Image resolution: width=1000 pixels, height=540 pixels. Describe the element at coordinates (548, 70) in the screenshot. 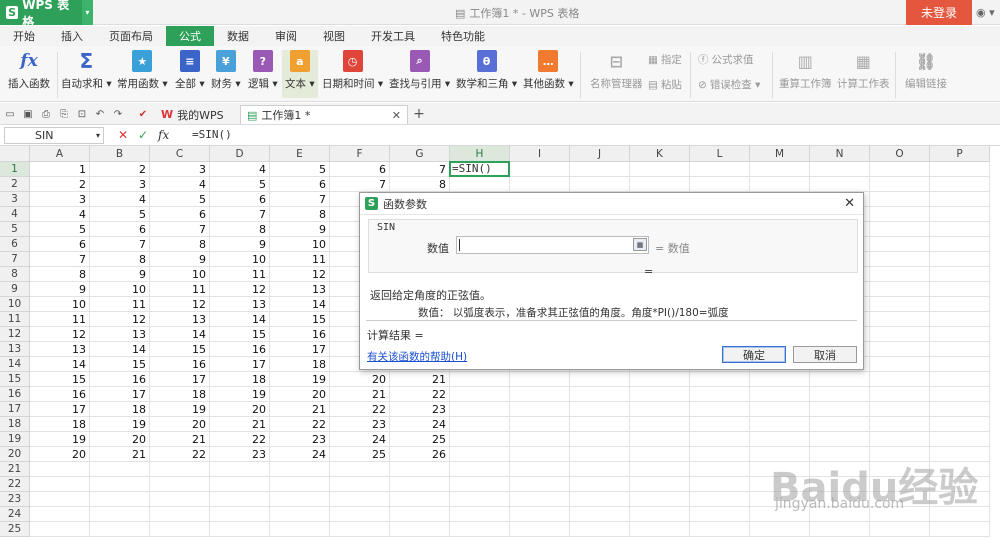

I see `other-functions-button: … 其他函数 ▾` at that location.